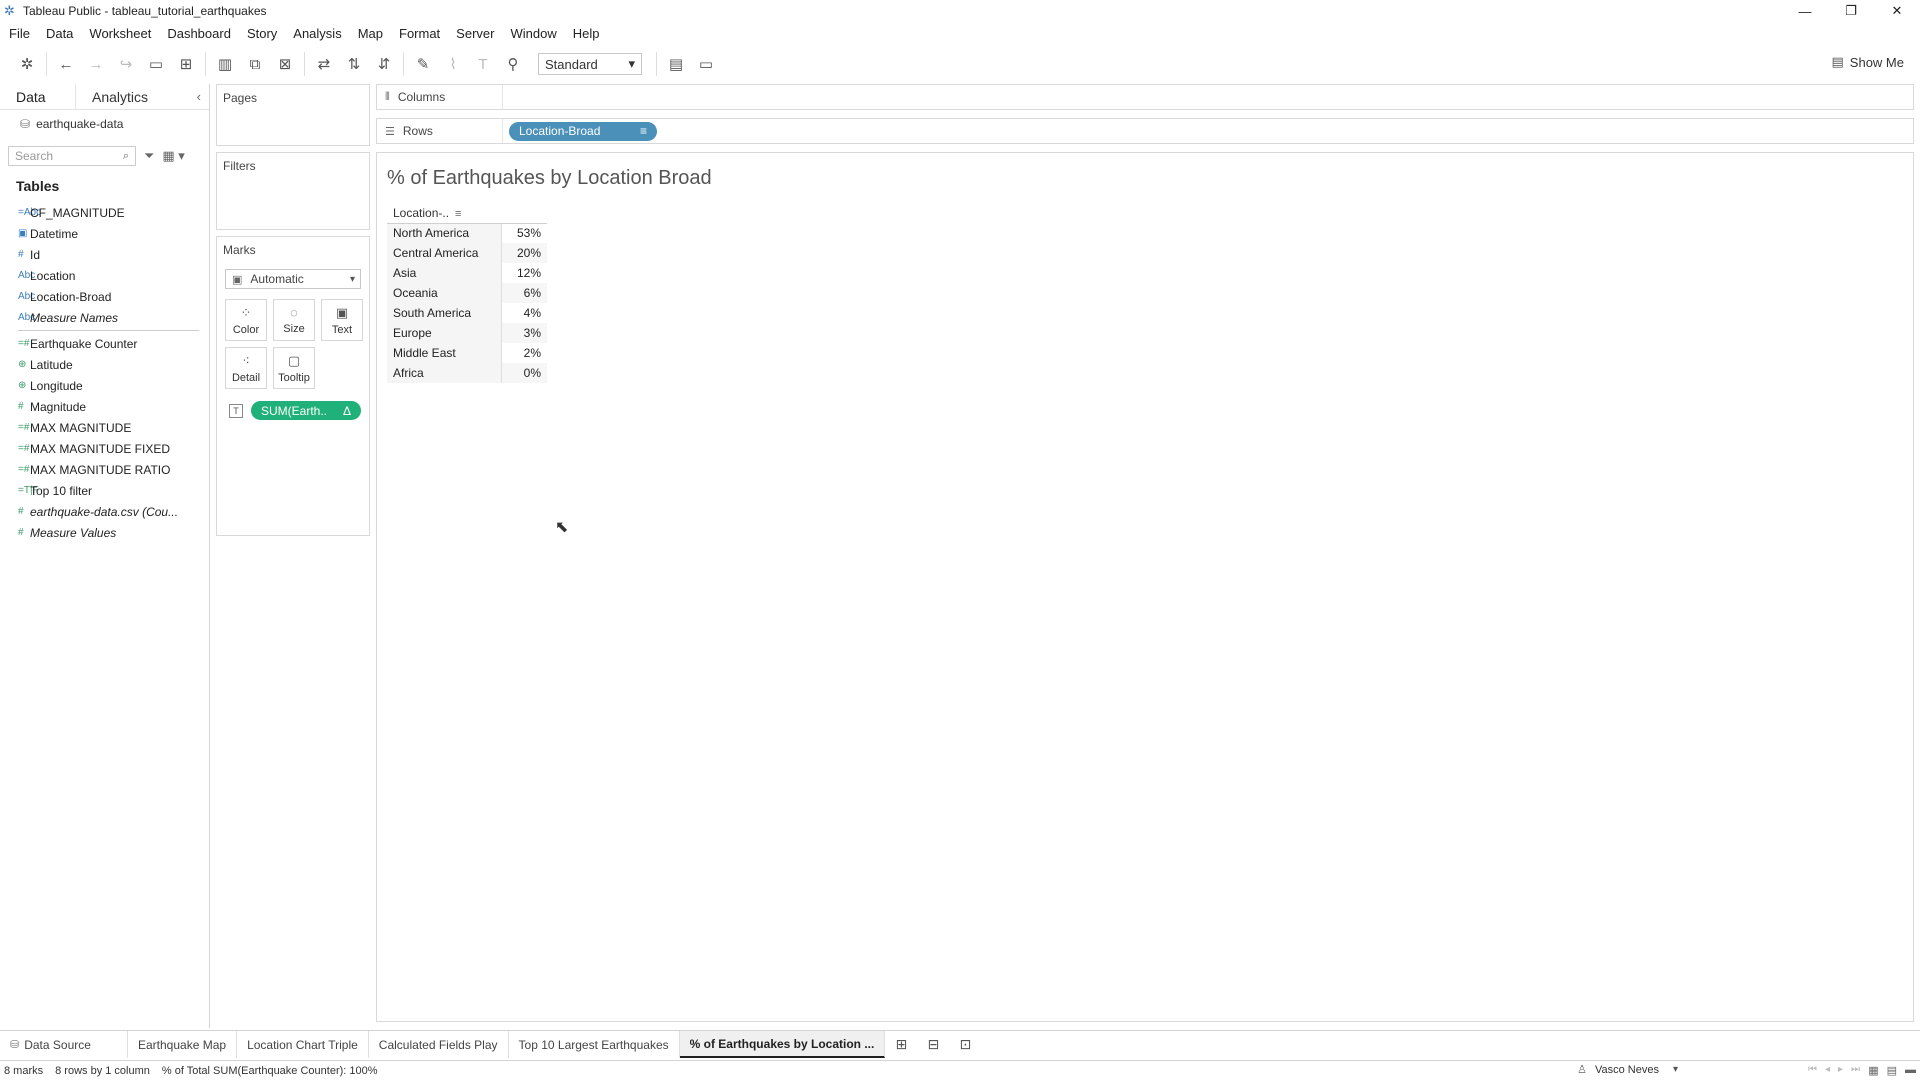  What do you see at coordinates (1910, 1070) in the screenshot?
I see `tabs-view-icon: ▬` at bounding box center [1910, 1070].